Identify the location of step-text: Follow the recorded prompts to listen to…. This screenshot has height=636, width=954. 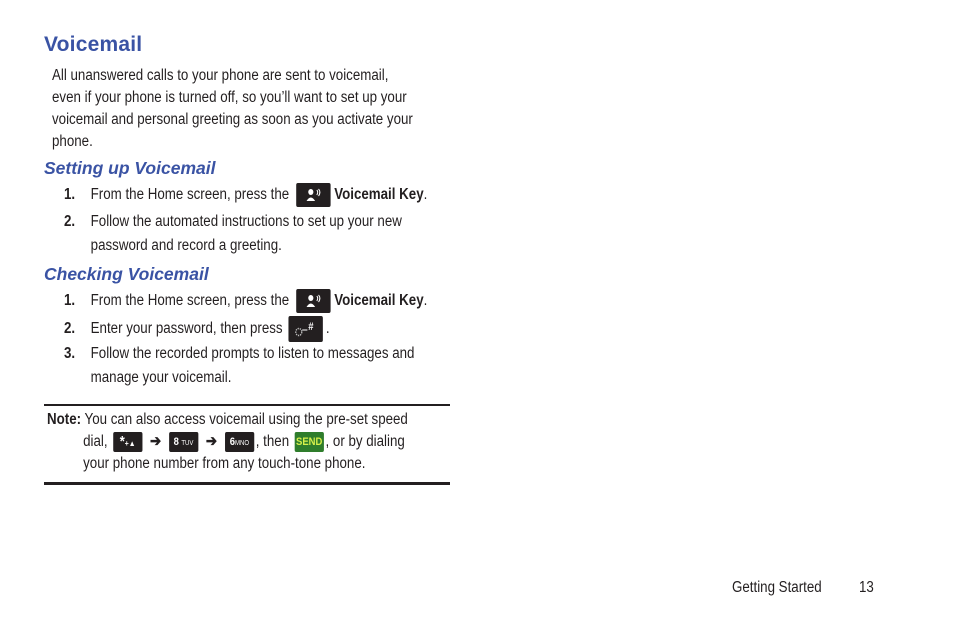
(252, 353).